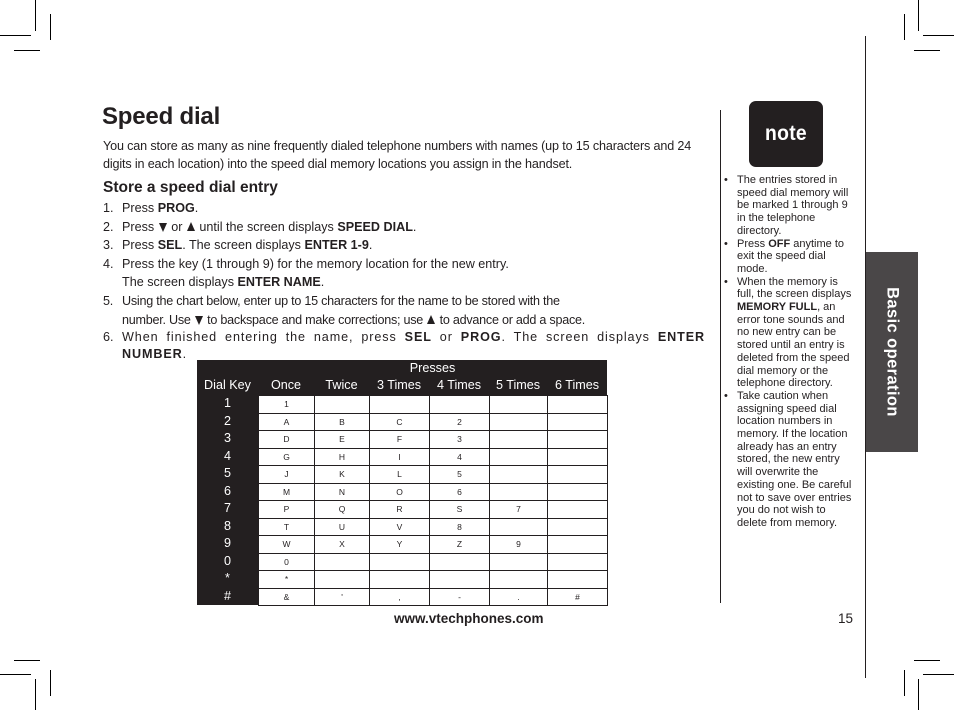  Describe the element at coordinates (227, 385) in the screenshot. I see `column-header: Dial Key` at that location.